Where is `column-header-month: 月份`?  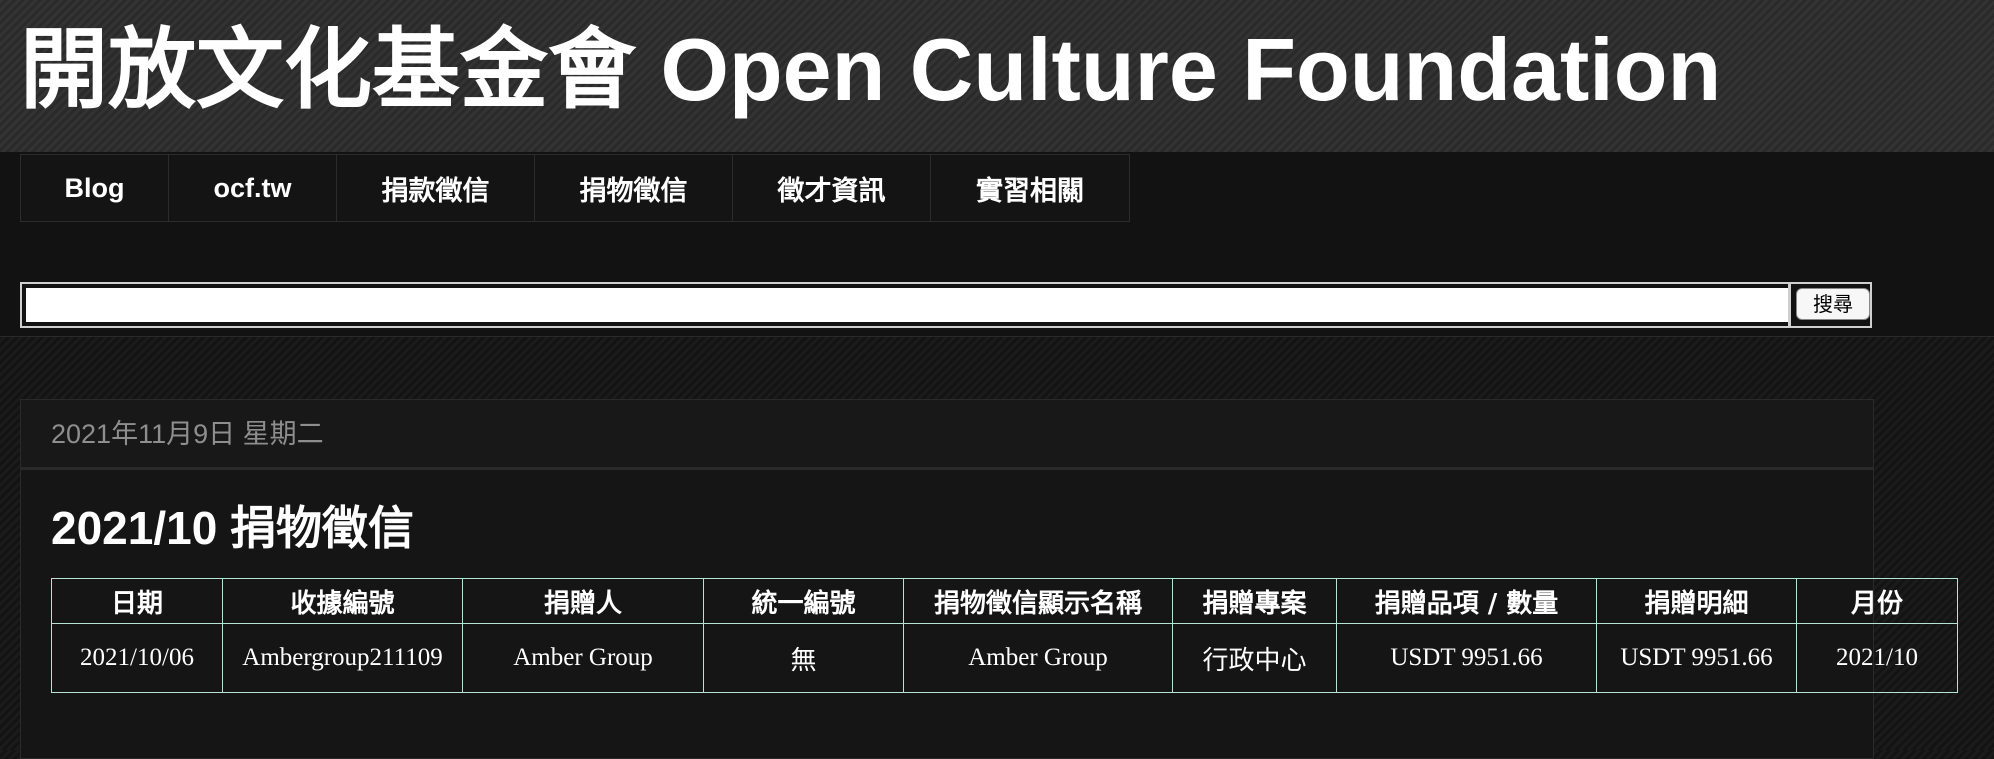 column-header-month: 月份 is located at coordinates (1877, 601).